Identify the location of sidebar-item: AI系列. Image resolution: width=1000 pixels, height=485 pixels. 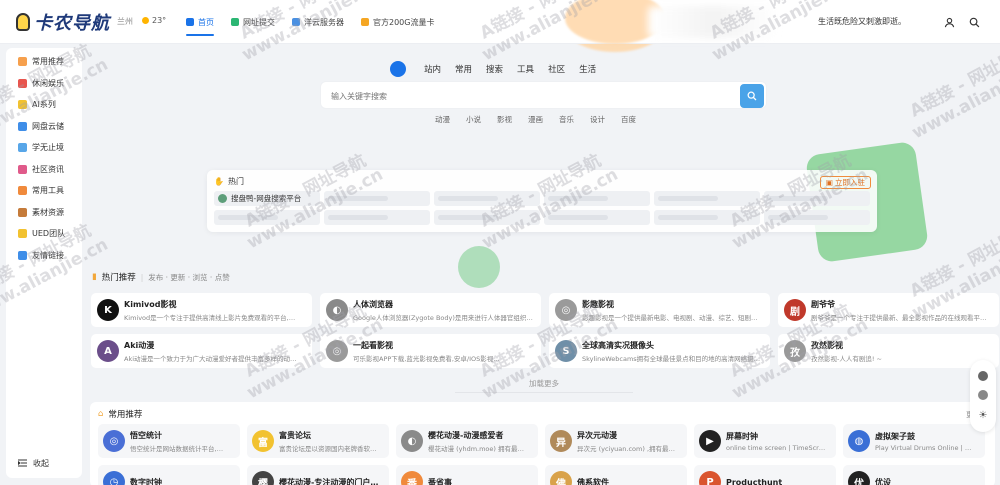
(44, 105).